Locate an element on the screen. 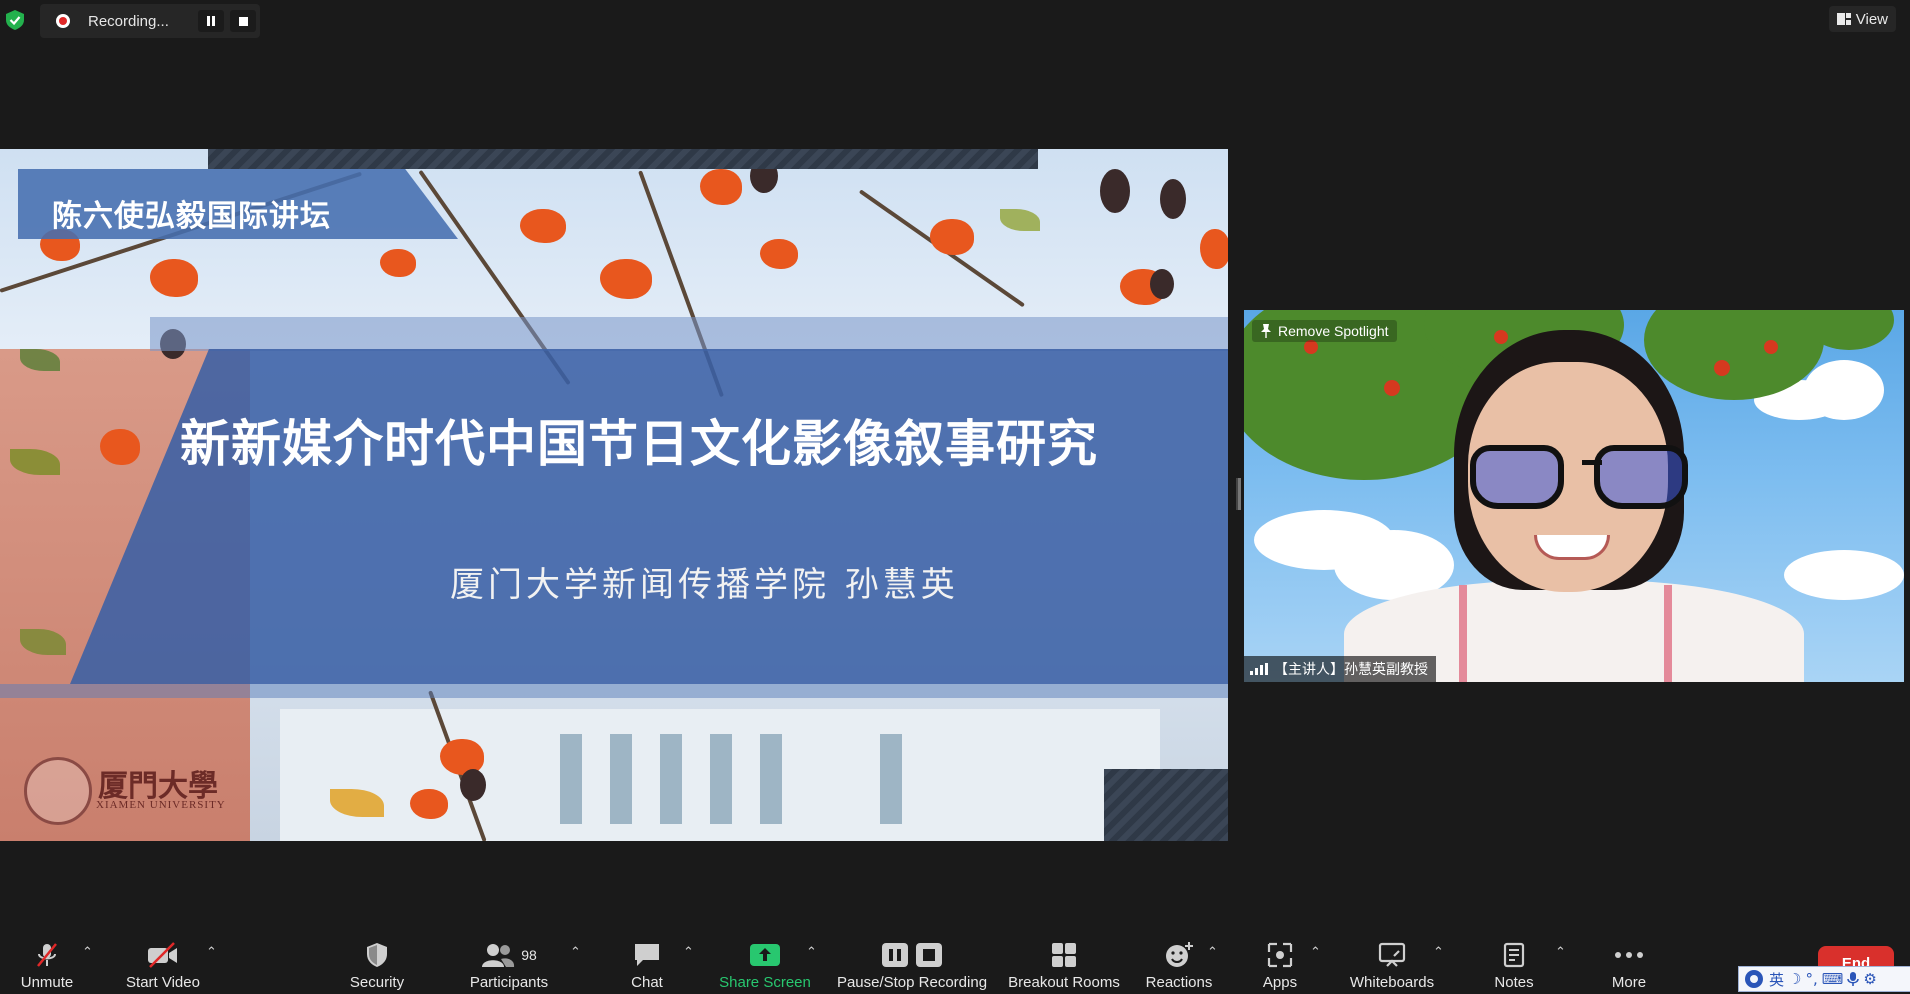  slide-subtitle: 厦门大学新闻传播学院 孙慧英 is located at coordinates (704, 585).